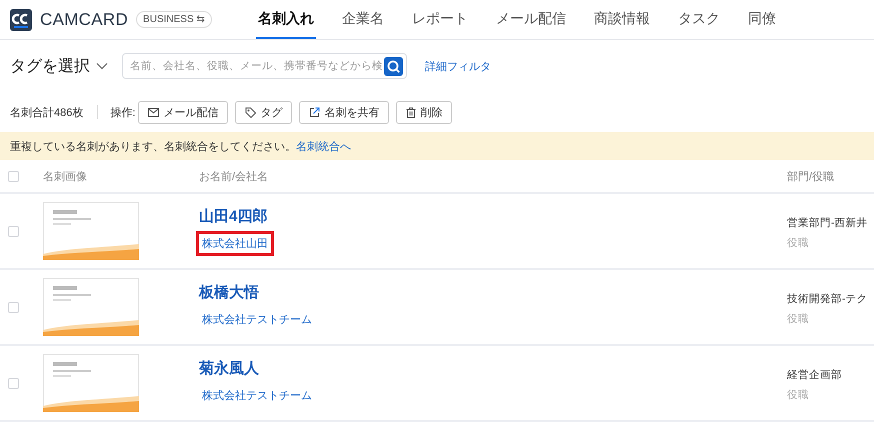  I want to click on contact-name: 山田4四郎, so click(233, 216).